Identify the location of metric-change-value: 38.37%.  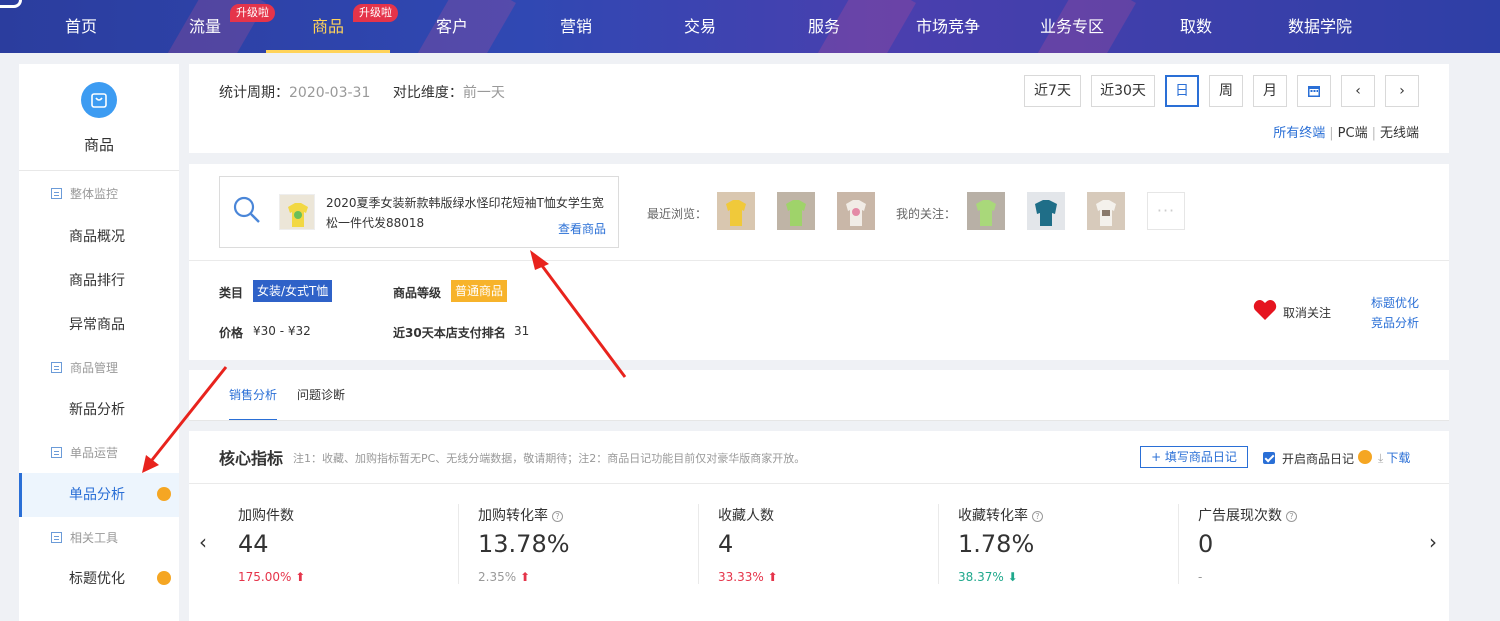
(981, 577).